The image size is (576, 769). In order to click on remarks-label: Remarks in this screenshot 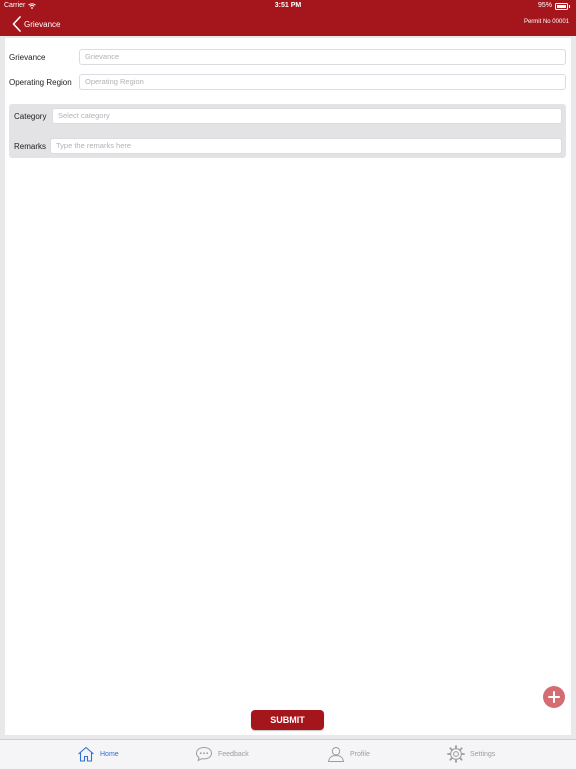, I will do `click(30, 146)`.